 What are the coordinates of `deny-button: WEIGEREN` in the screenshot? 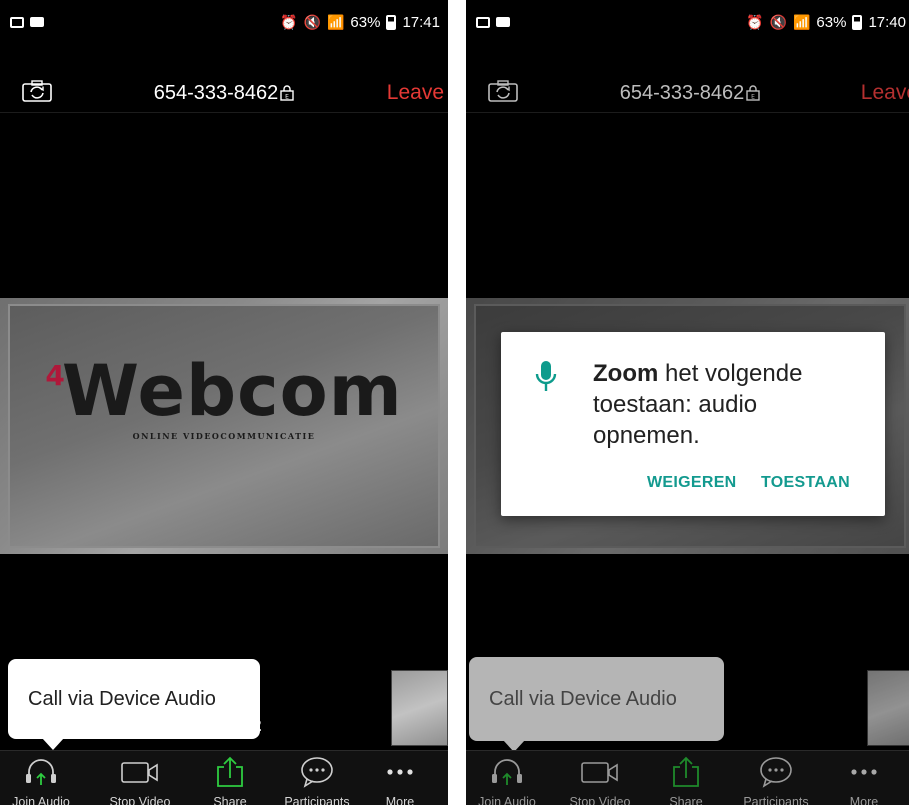 It's located at (692, 483).